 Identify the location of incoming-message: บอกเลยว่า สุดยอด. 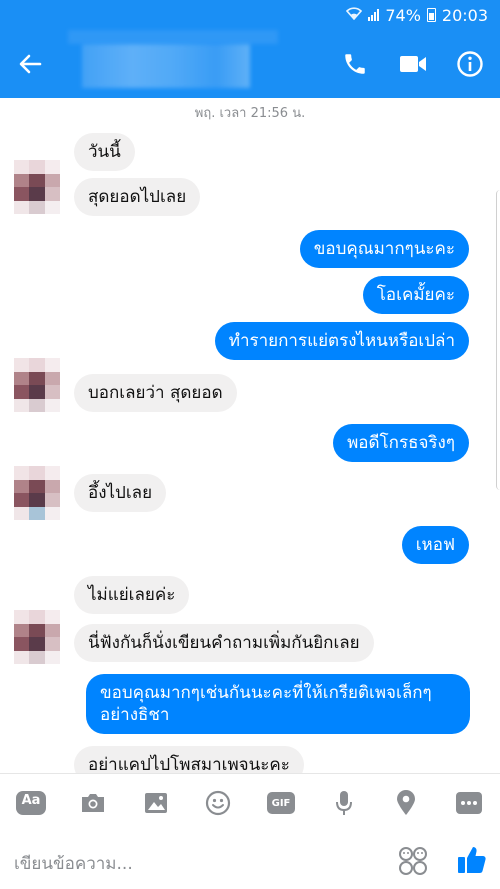
(155, 393).